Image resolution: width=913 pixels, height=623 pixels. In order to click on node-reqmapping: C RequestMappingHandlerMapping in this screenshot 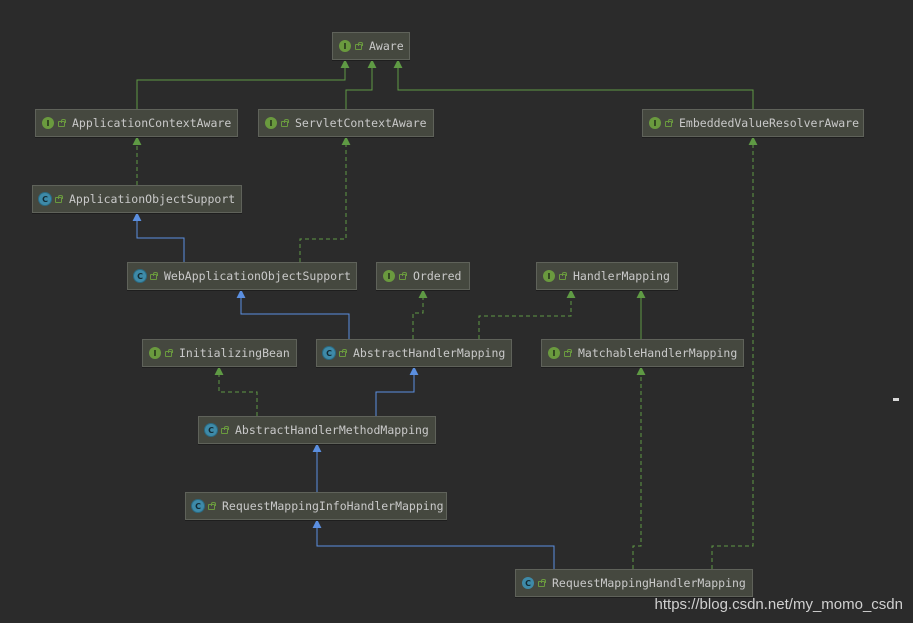, I will do `click(634, 583)`.